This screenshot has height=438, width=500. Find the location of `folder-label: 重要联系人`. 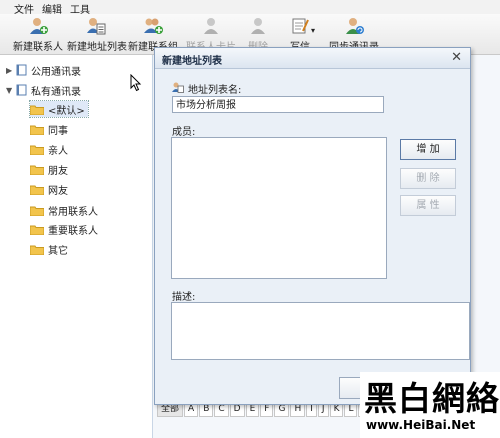

folder-label: 重要联系人 is located at coordinates (73, 231).